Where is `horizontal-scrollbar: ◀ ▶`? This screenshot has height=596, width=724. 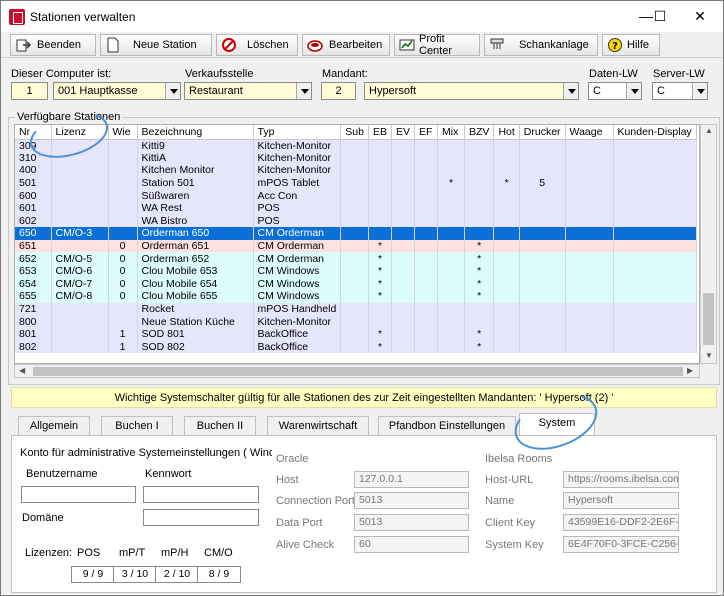
horizontal-scrollbar: ◀ ▶ is located at coordinates (357, 371).